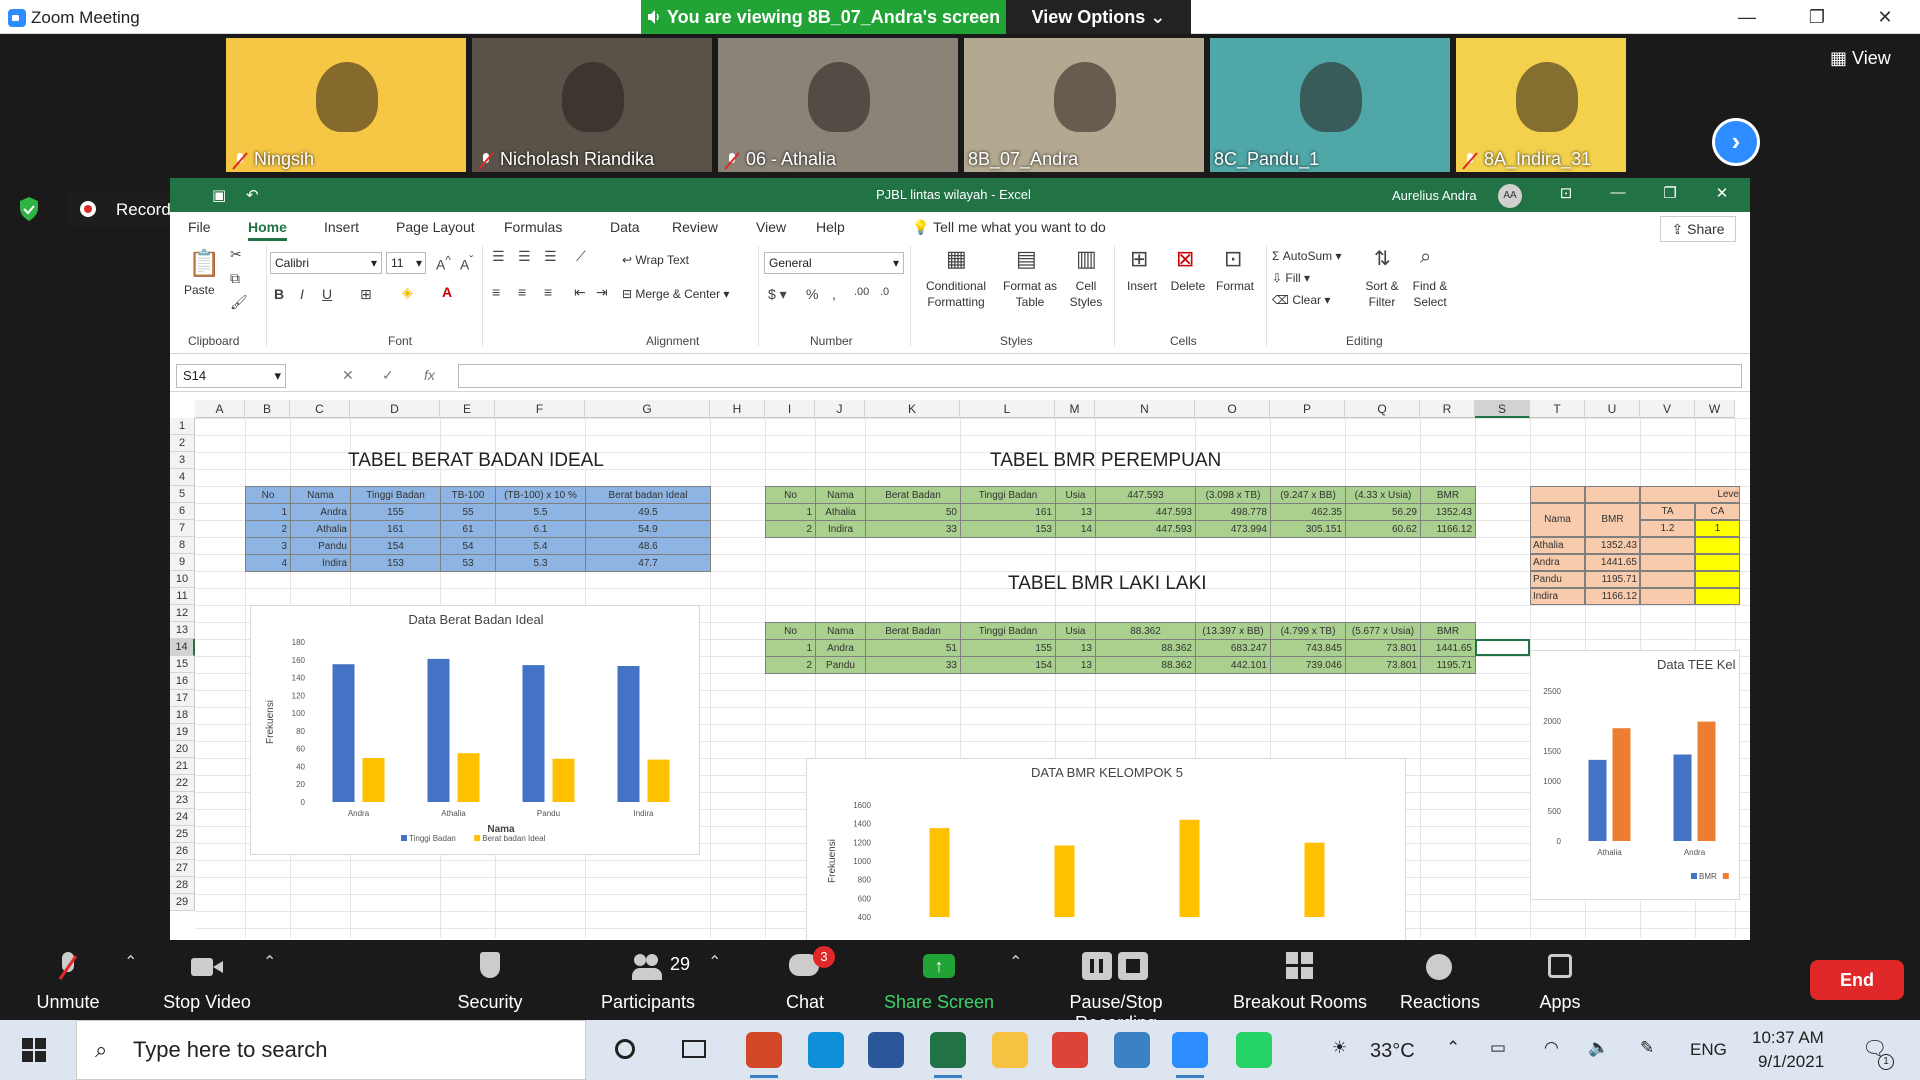 Image resolution: width=1920 pixels, height=1080 pixels. What do you see at coordinates (1075, 529) in the screenshot?
I see `table-cell: 14` at bounding box center [1075, 529].